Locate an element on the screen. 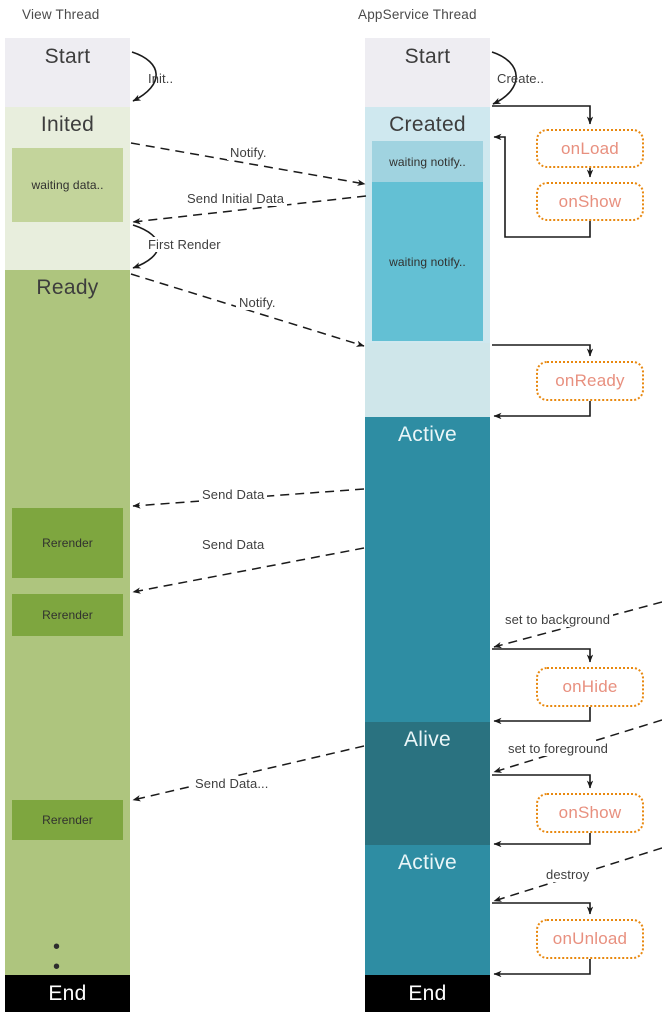 Image resolution: width=662 pixels, height=1014 pixels. view-state-end-label: End is located at coordinates (67, 993).